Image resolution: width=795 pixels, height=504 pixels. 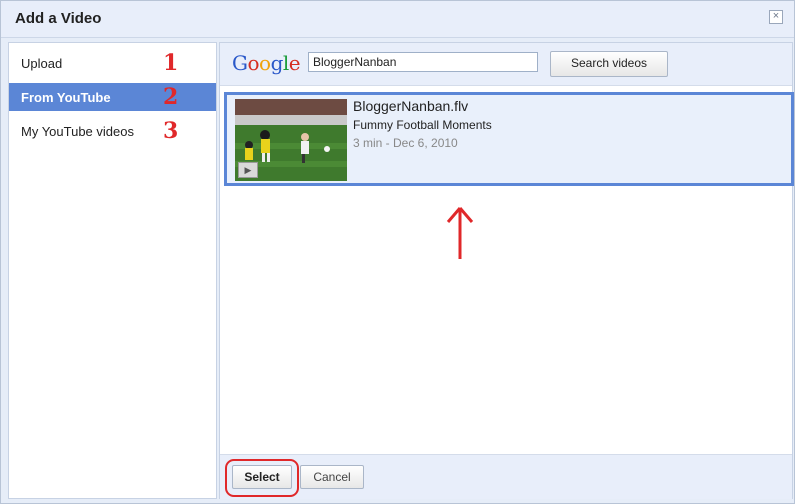 I want to click on sidebar-item-my-youtube-videos: My YouTube videos 3, so click(x=112, y=131).